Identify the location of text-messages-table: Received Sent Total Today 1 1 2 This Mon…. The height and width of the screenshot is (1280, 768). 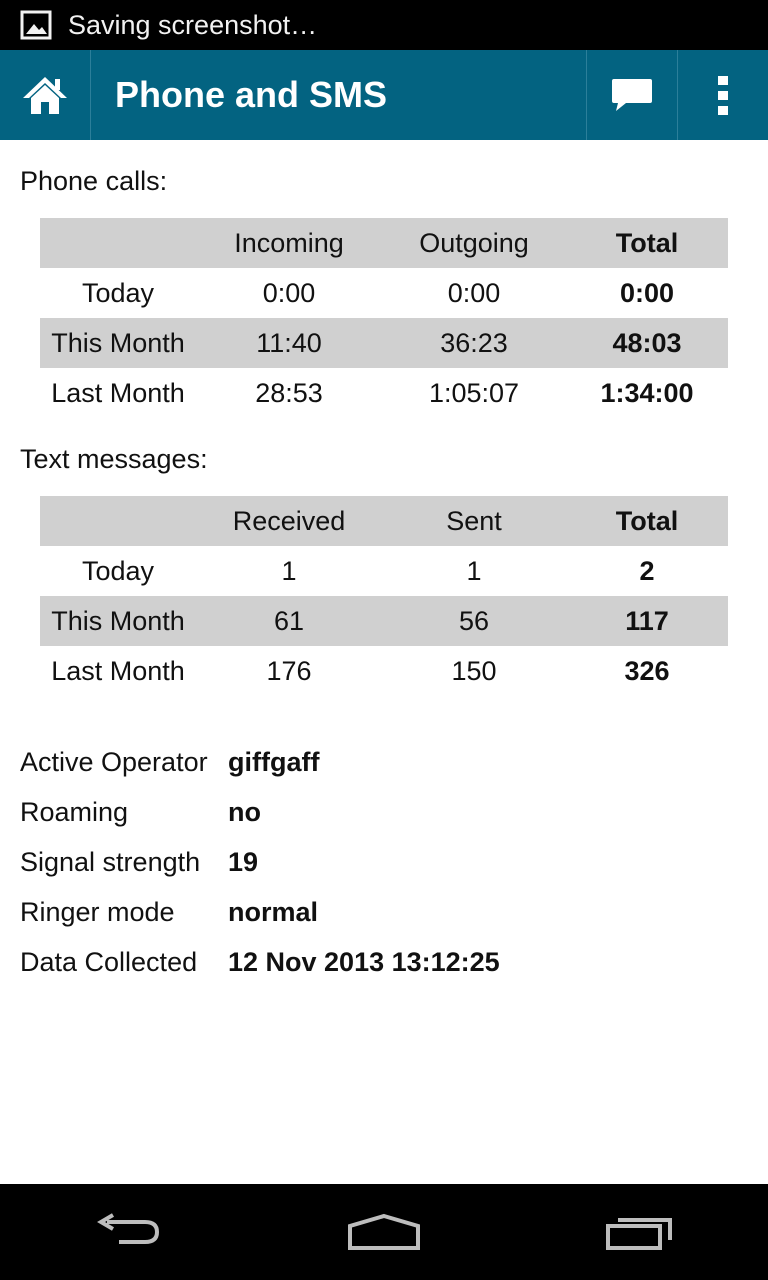
(384, 596).